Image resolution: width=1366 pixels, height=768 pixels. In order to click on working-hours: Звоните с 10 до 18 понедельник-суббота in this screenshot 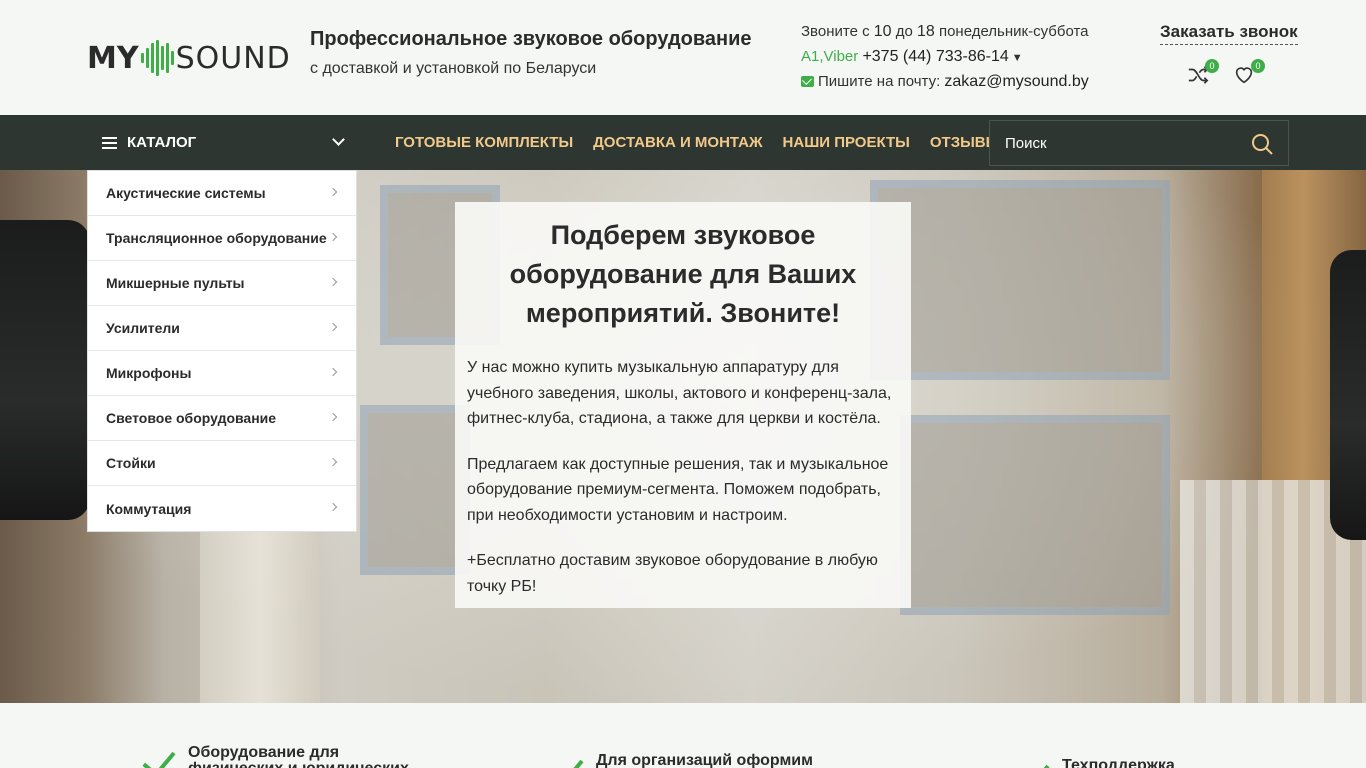, I will do `click(945, 34)`.